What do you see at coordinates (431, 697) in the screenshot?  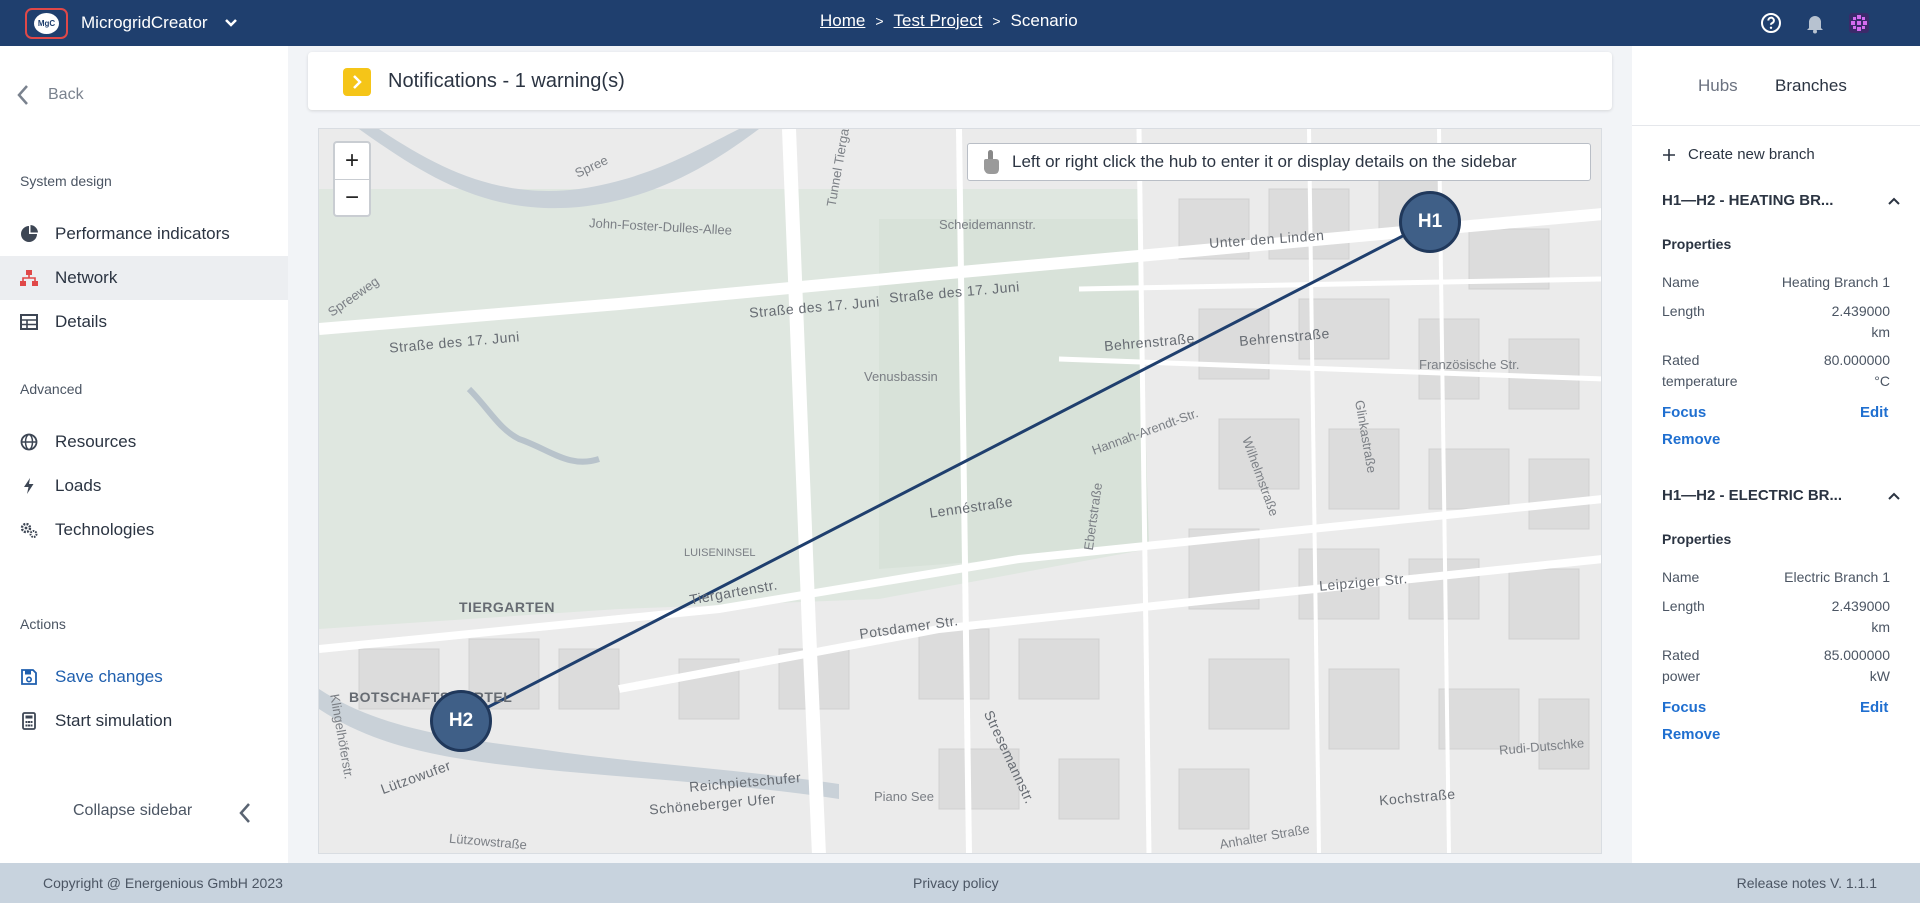 I see `map-label: BOTSCHAFTSVIERTEL` at bounding box center [431, 697].